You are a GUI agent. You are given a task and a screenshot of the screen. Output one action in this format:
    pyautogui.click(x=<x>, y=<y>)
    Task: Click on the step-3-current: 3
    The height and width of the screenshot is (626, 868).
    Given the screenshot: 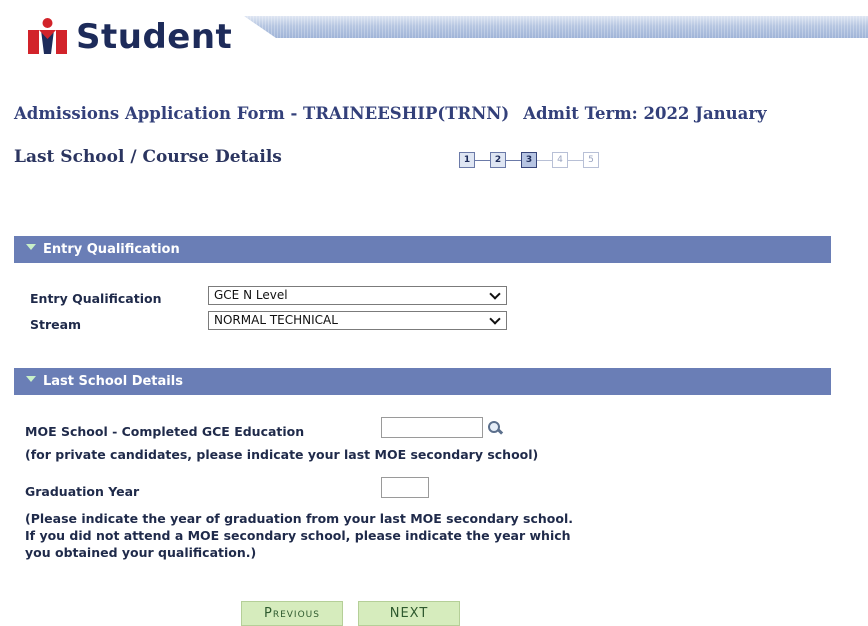 What is the action you would take?
    pyautogui.click(x=529, y=160)
    